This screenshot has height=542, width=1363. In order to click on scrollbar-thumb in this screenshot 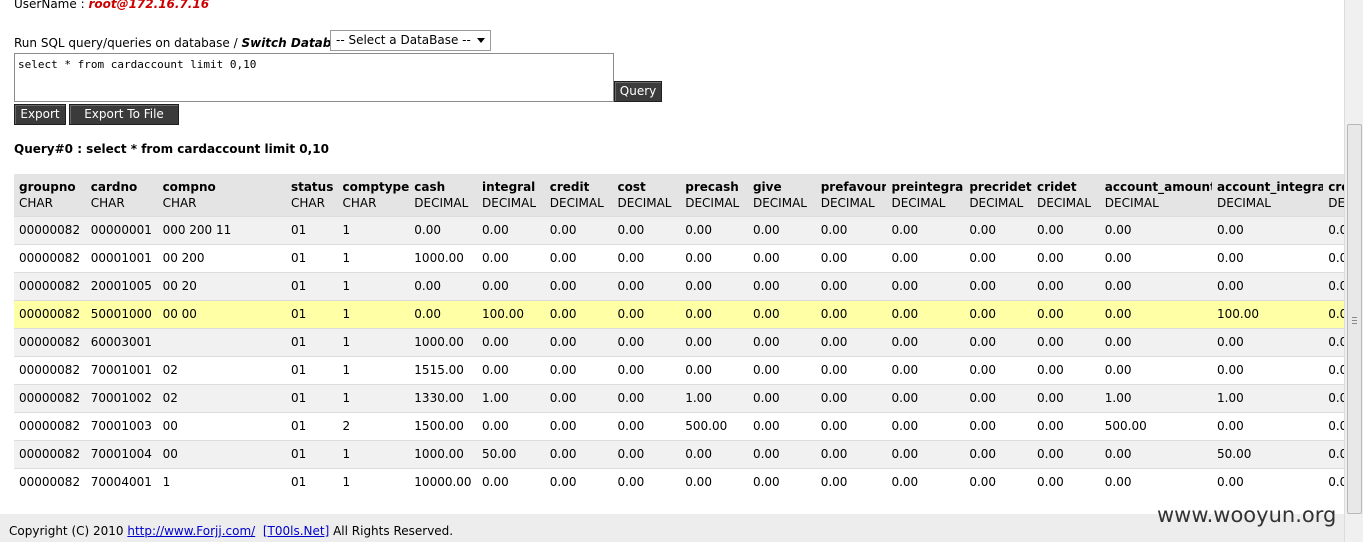, I will do `click(1354, 319)`.